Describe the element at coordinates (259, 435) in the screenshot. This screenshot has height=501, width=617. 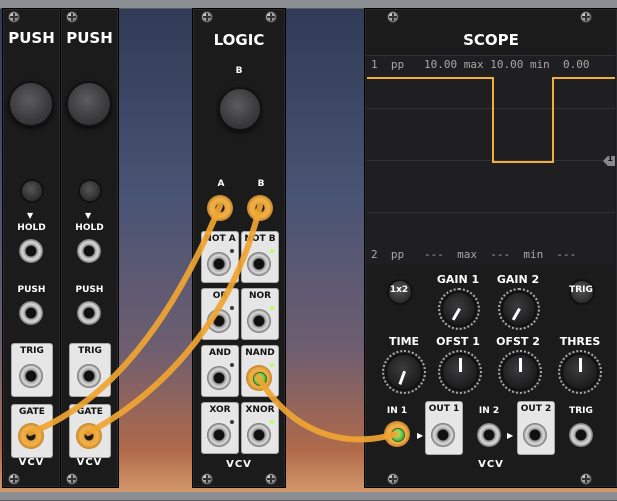
I see `xnor-output-jack` at that location.